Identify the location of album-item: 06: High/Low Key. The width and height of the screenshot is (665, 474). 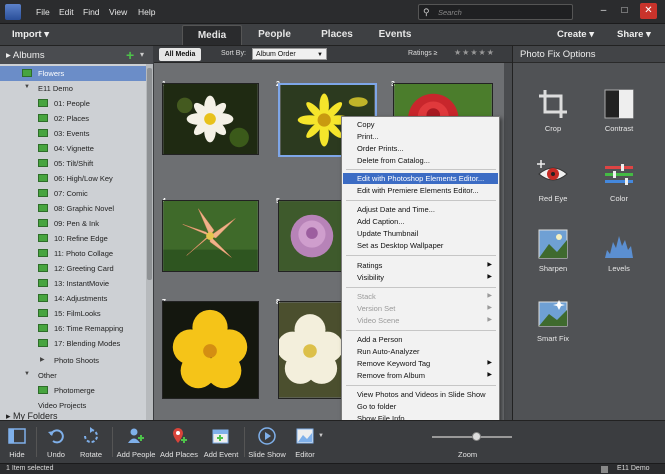
(73, 178).